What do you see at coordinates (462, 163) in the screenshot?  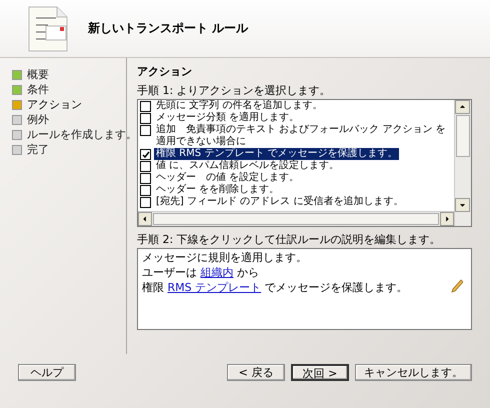 I see `vertical-scrollbar` at bounding box center [462, 163].